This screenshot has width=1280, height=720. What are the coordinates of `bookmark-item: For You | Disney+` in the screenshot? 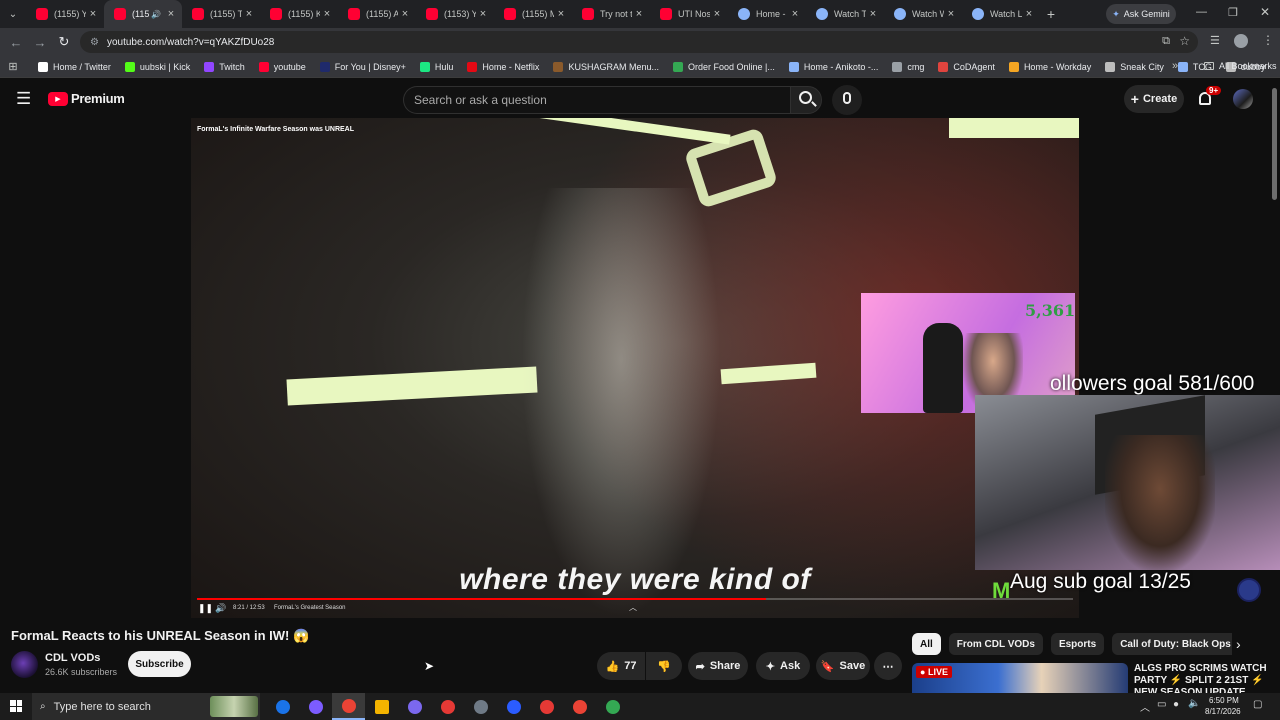 It's located at (362, 66).